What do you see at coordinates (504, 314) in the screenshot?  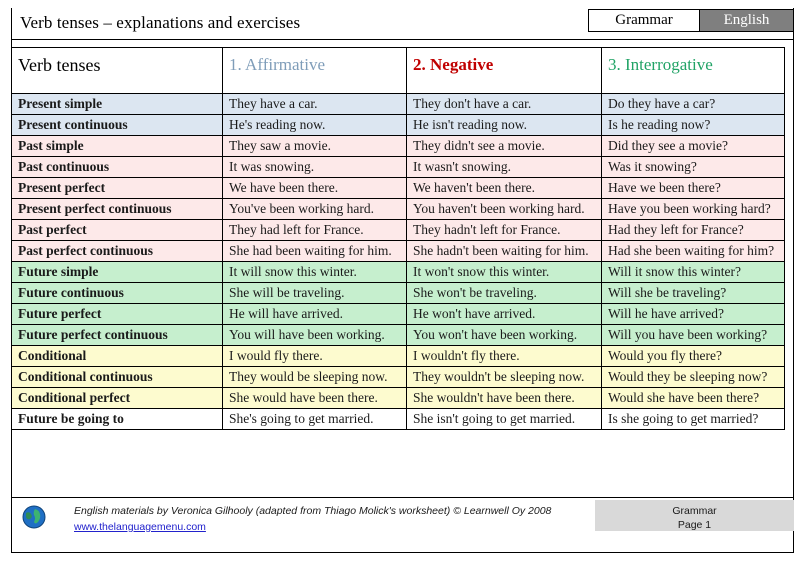 I see `cell-negative: He won't have arrived.` at bounding box center [504, 314].